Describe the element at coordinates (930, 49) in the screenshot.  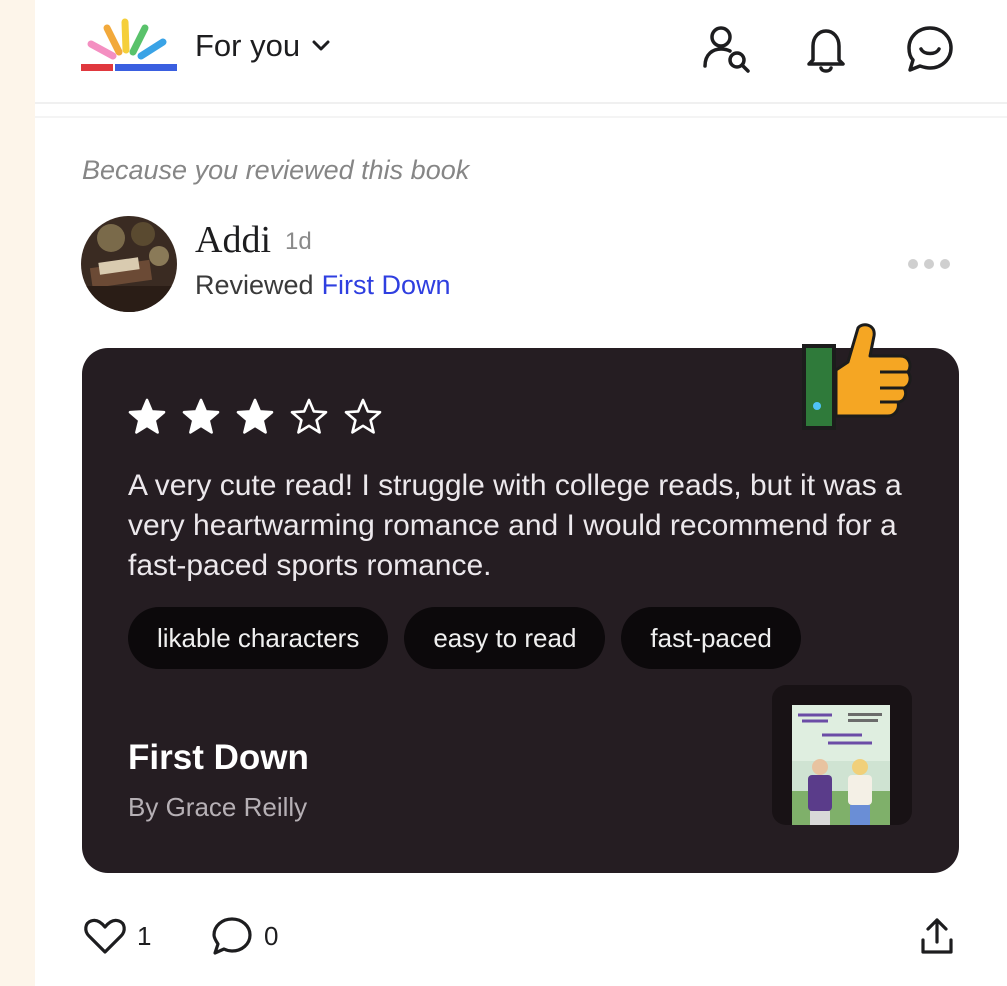
I see `chat-icon` at that location.